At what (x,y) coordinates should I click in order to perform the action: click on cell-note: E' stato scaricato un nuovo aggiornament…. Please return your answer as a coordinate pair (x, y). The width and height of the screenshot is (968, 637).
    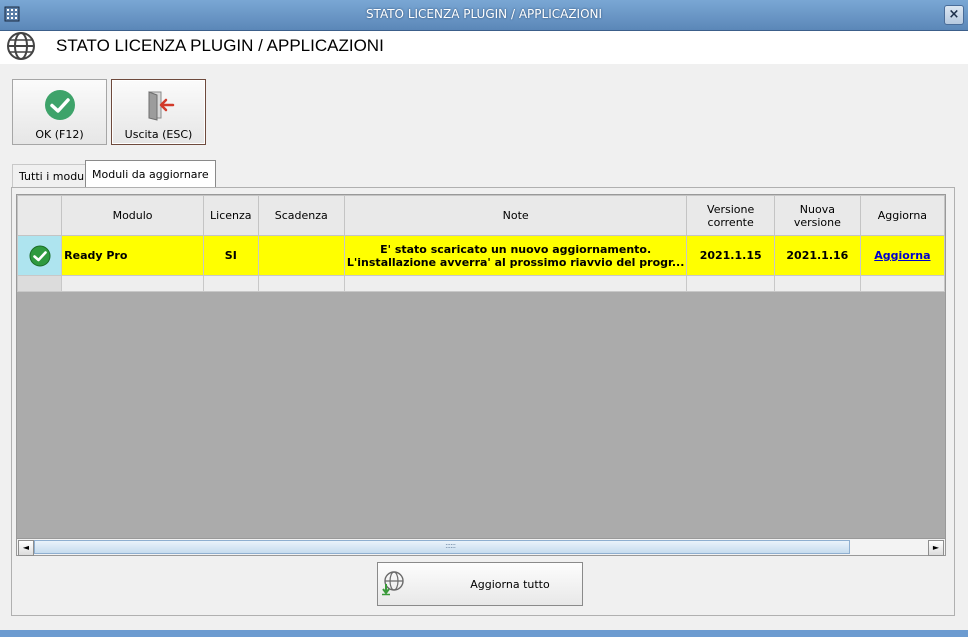
    Looking at the image, I should click on (515, 255).